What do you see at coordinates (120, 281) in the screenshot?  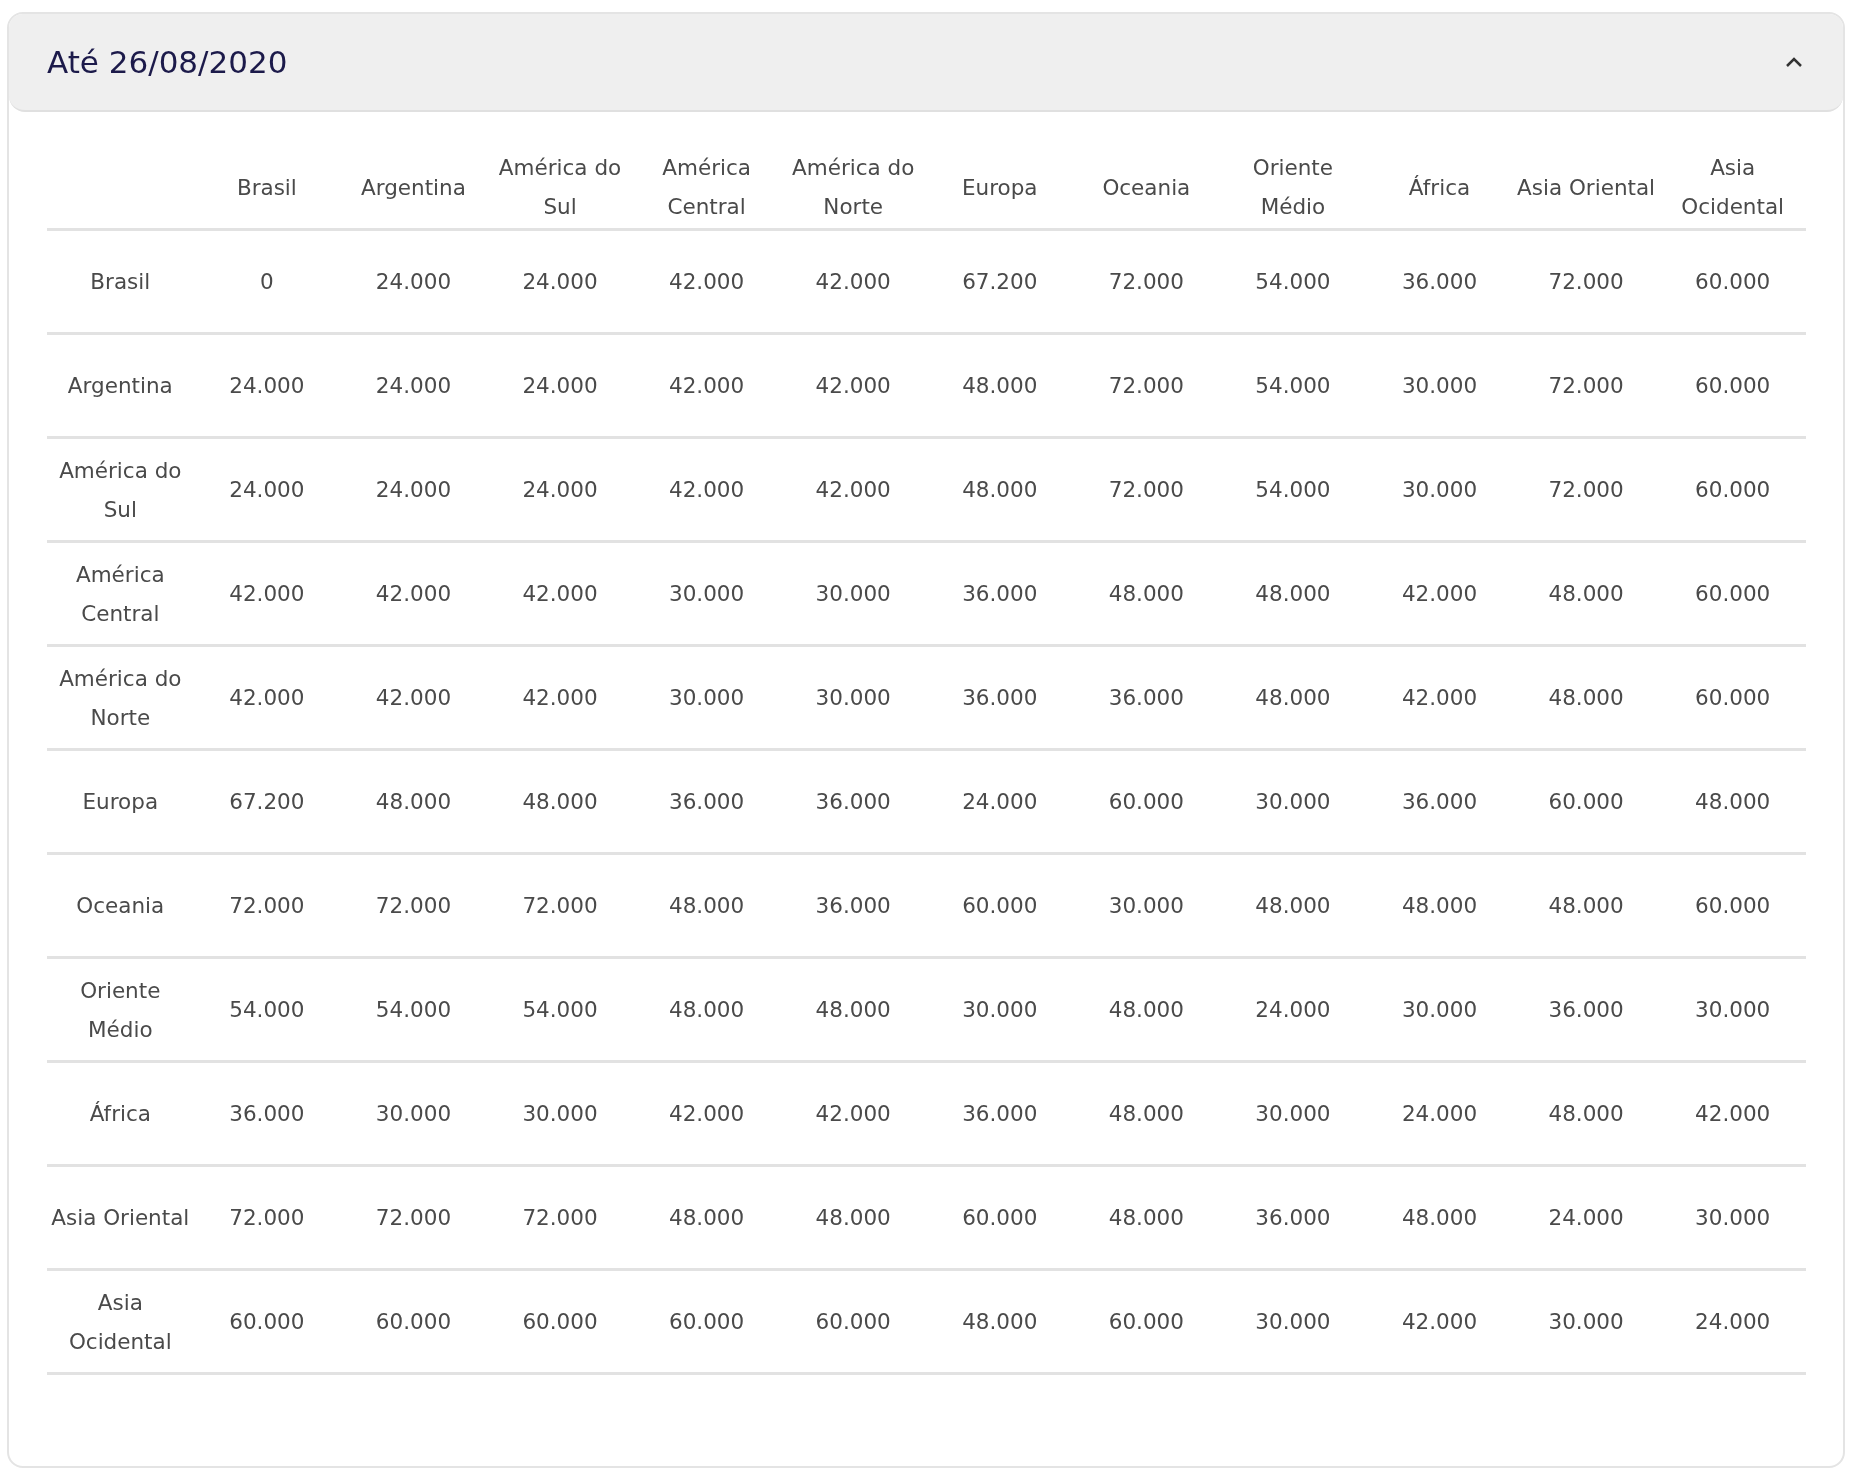 I see `row-header: Brasil` at bounding box center [120, 281].